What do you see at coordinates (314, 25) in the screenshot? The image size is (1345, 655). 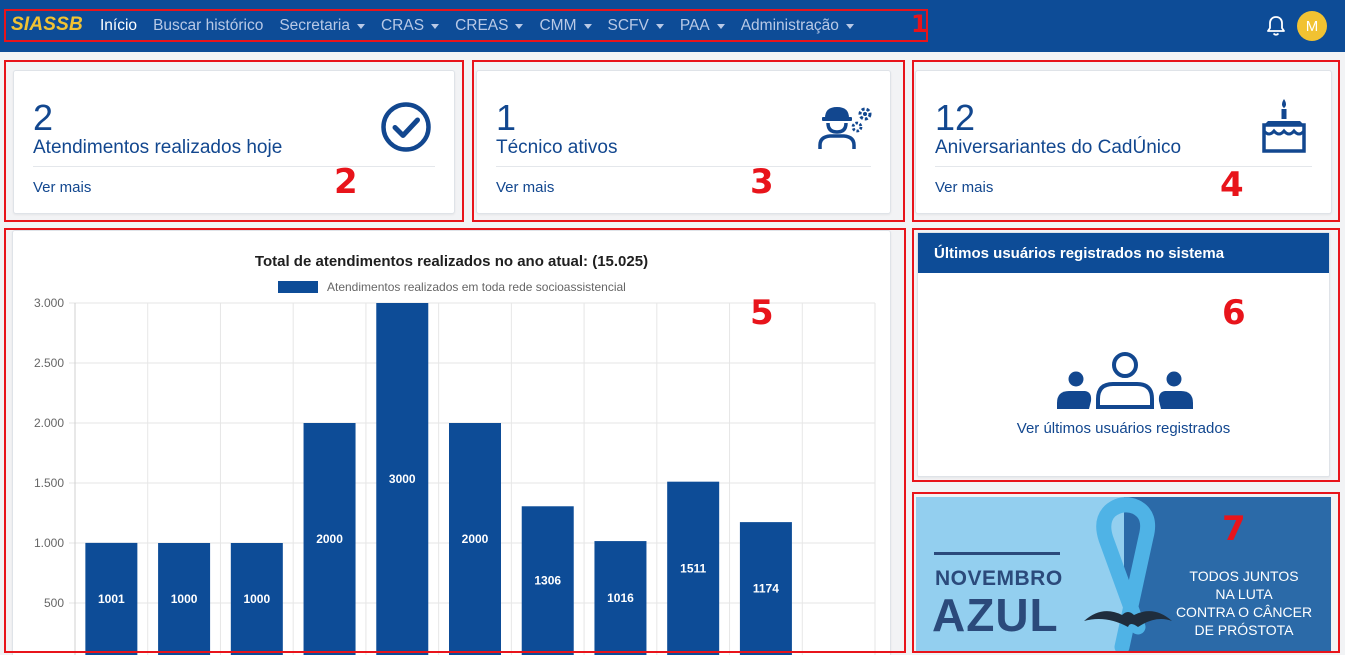 I see `nav-item-label: Secretaria` at bounding box center [314, 25].